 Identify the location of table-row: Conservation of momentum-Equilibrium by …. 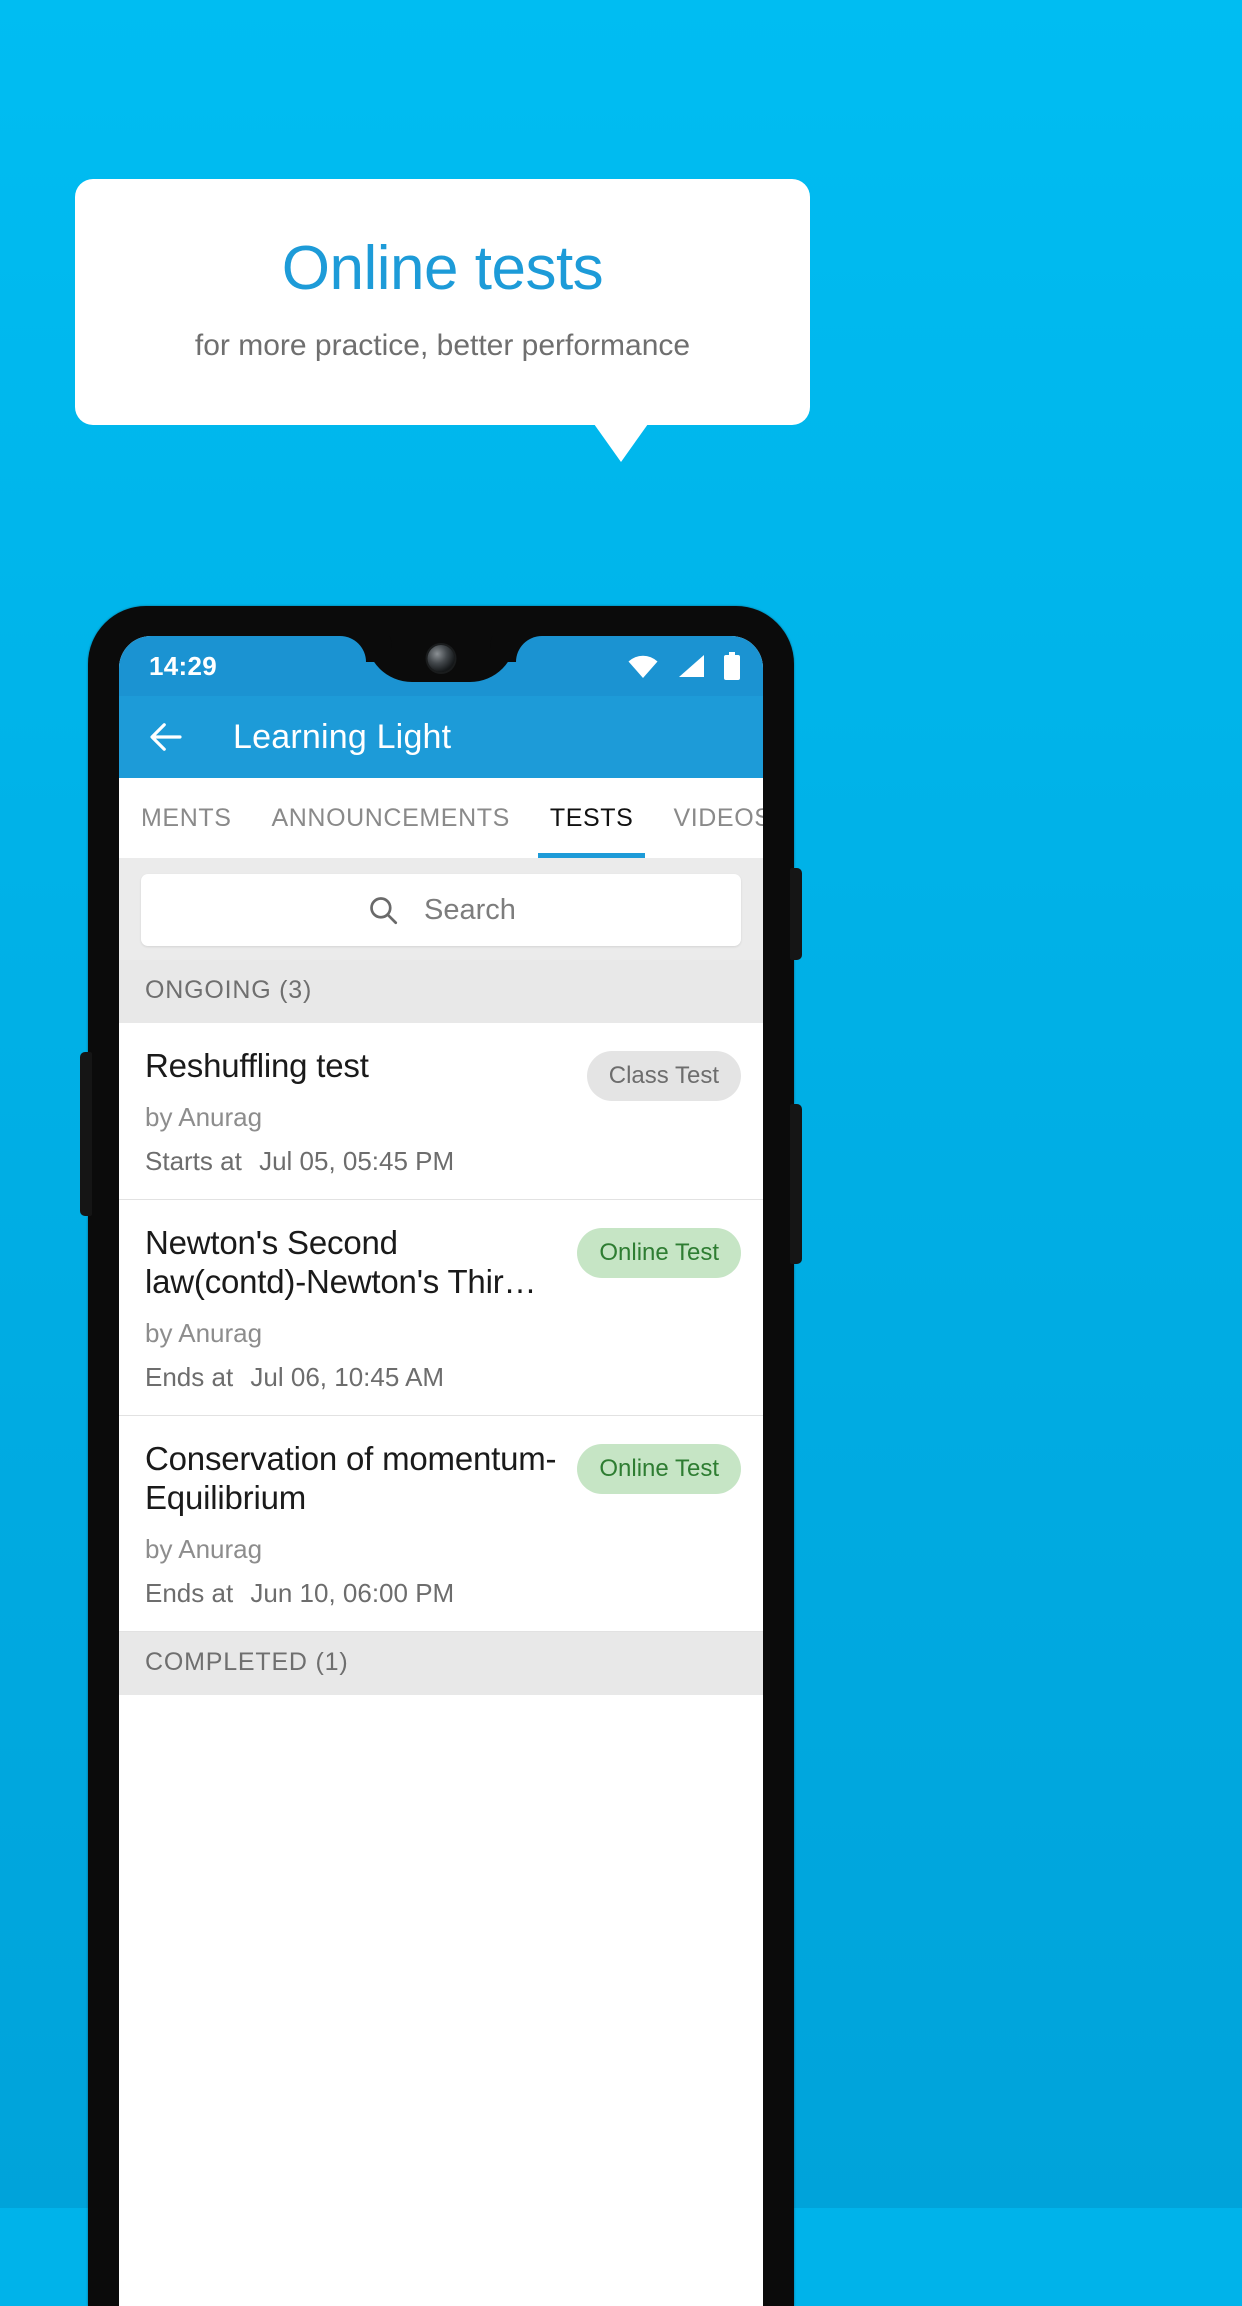
(441, 1523).